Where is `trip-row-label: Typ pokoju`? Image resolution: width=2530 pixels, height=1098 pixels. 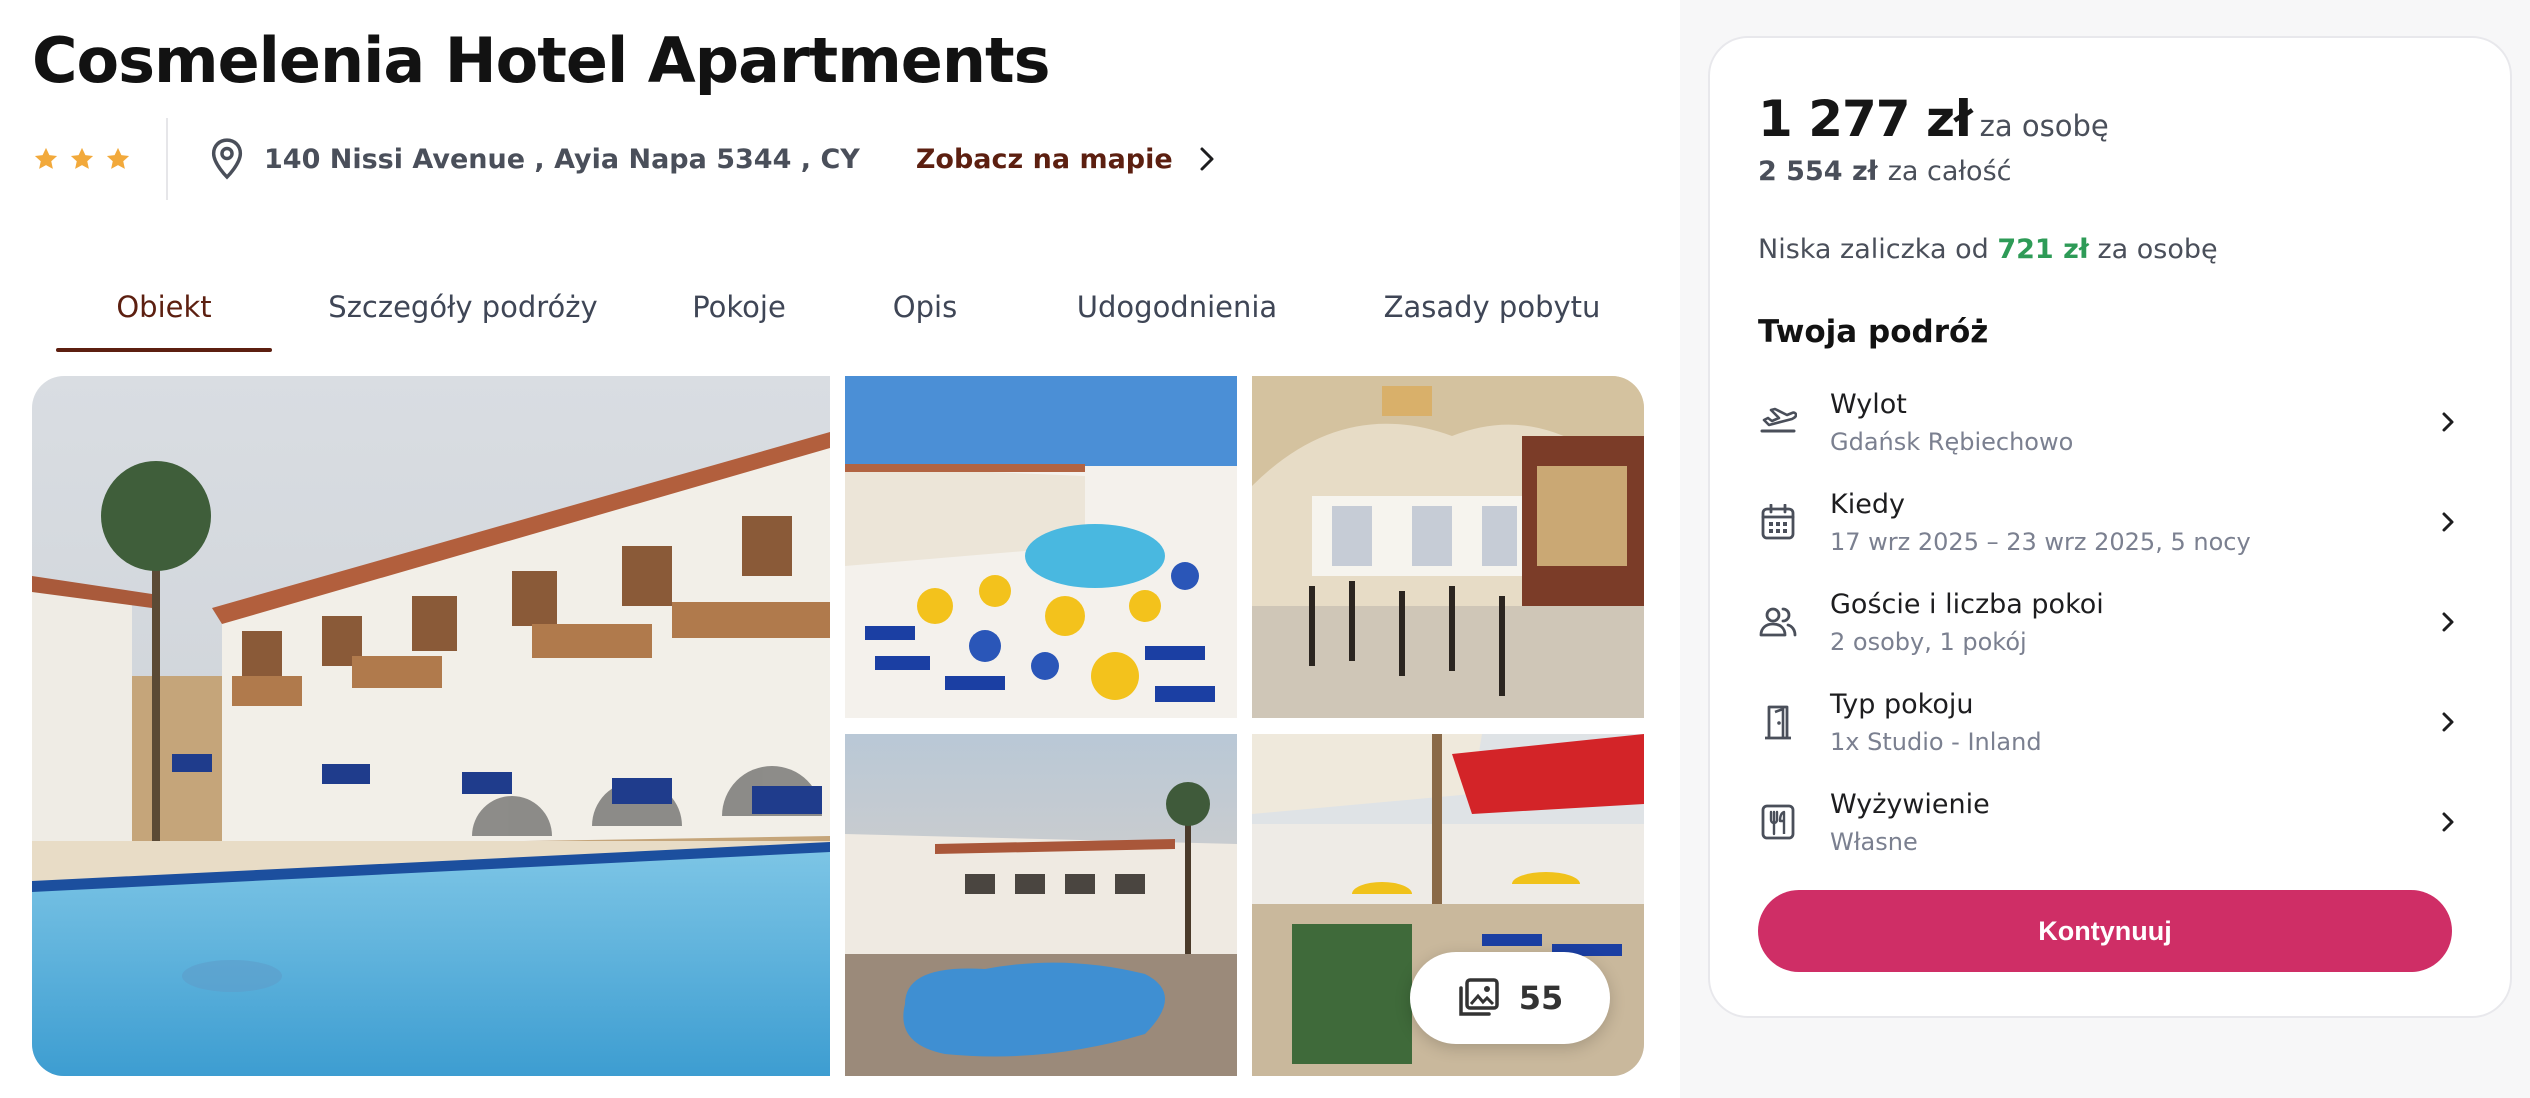
trip-row-label: Typ pokoju is located at coordinates (1902, 704).